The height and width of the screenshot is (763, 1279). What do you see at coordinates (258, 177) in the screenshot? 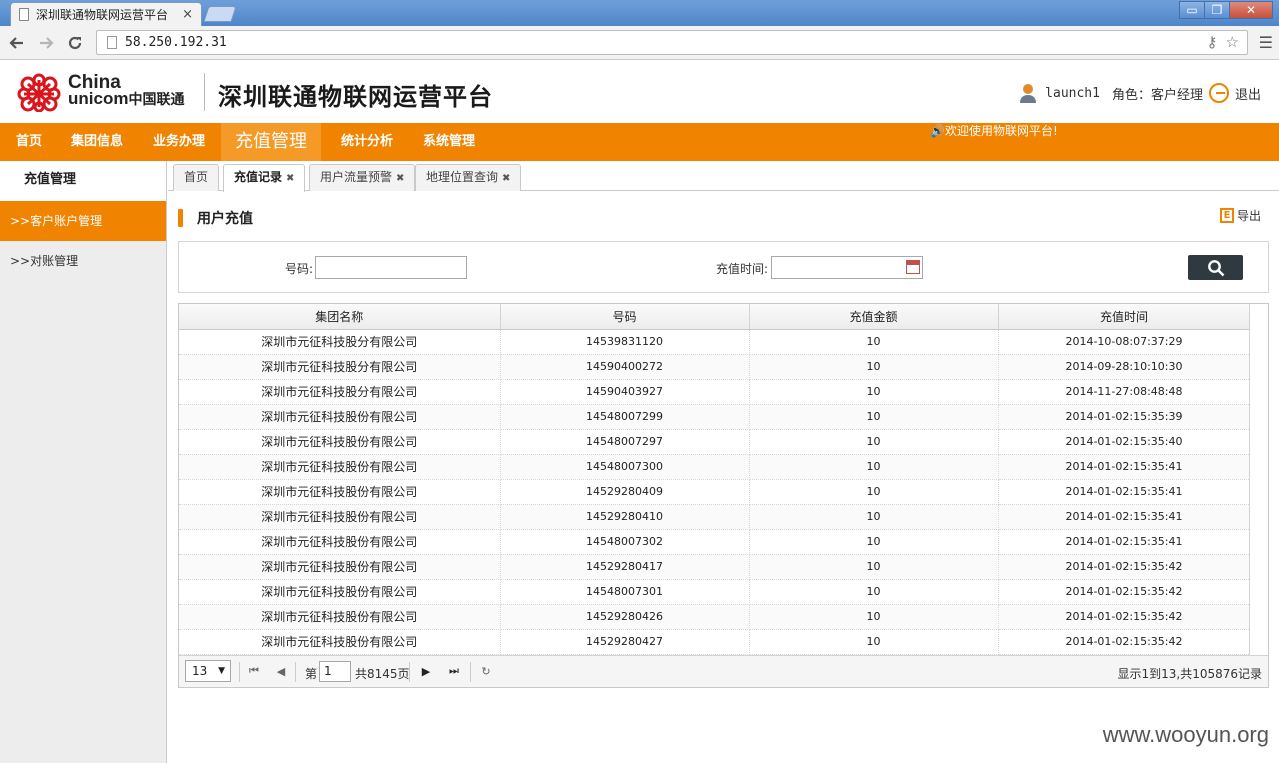
I see `tab-label: 充值记录` at bounding box center [258, 177].